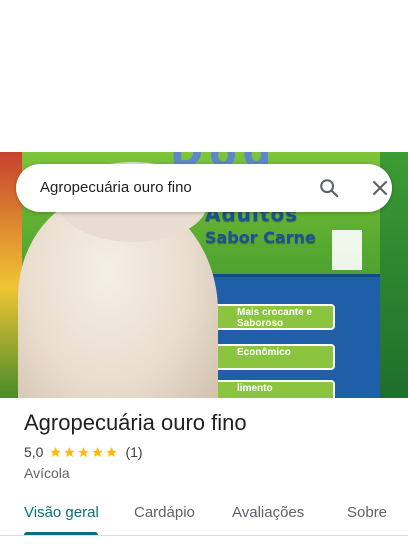  I want to click on search-bar: Agropecuária ouro fino, so click(204, 188).